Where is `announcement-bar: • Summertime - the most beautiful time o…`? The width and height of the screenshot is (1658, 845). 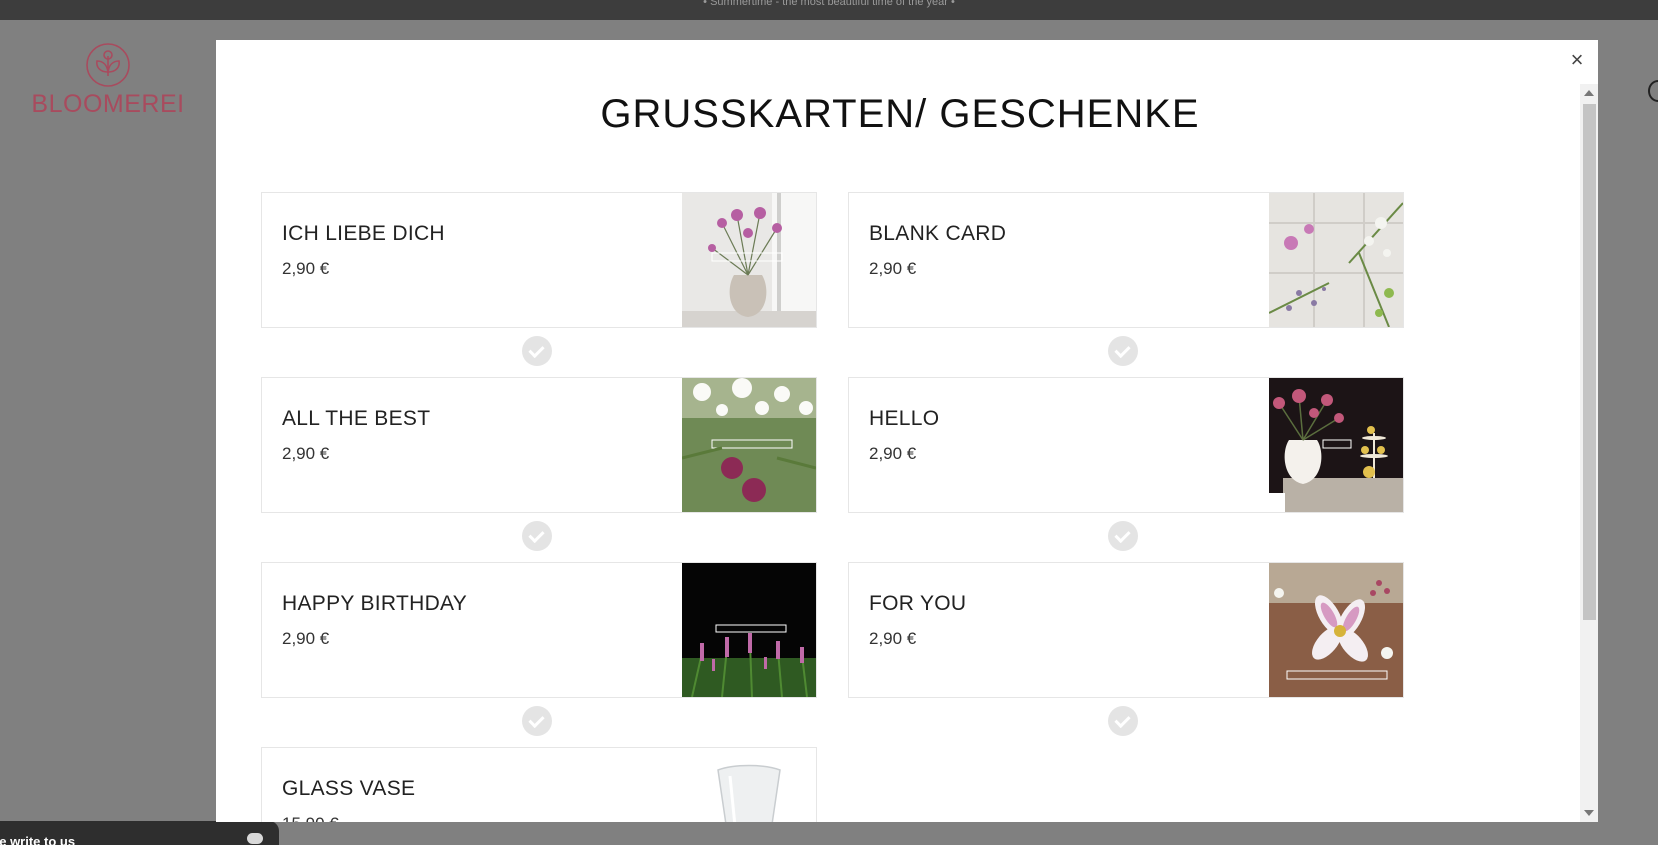
announcement-bar: • Summertime - the most beautiful time o… is located at coordinates (829, 10).